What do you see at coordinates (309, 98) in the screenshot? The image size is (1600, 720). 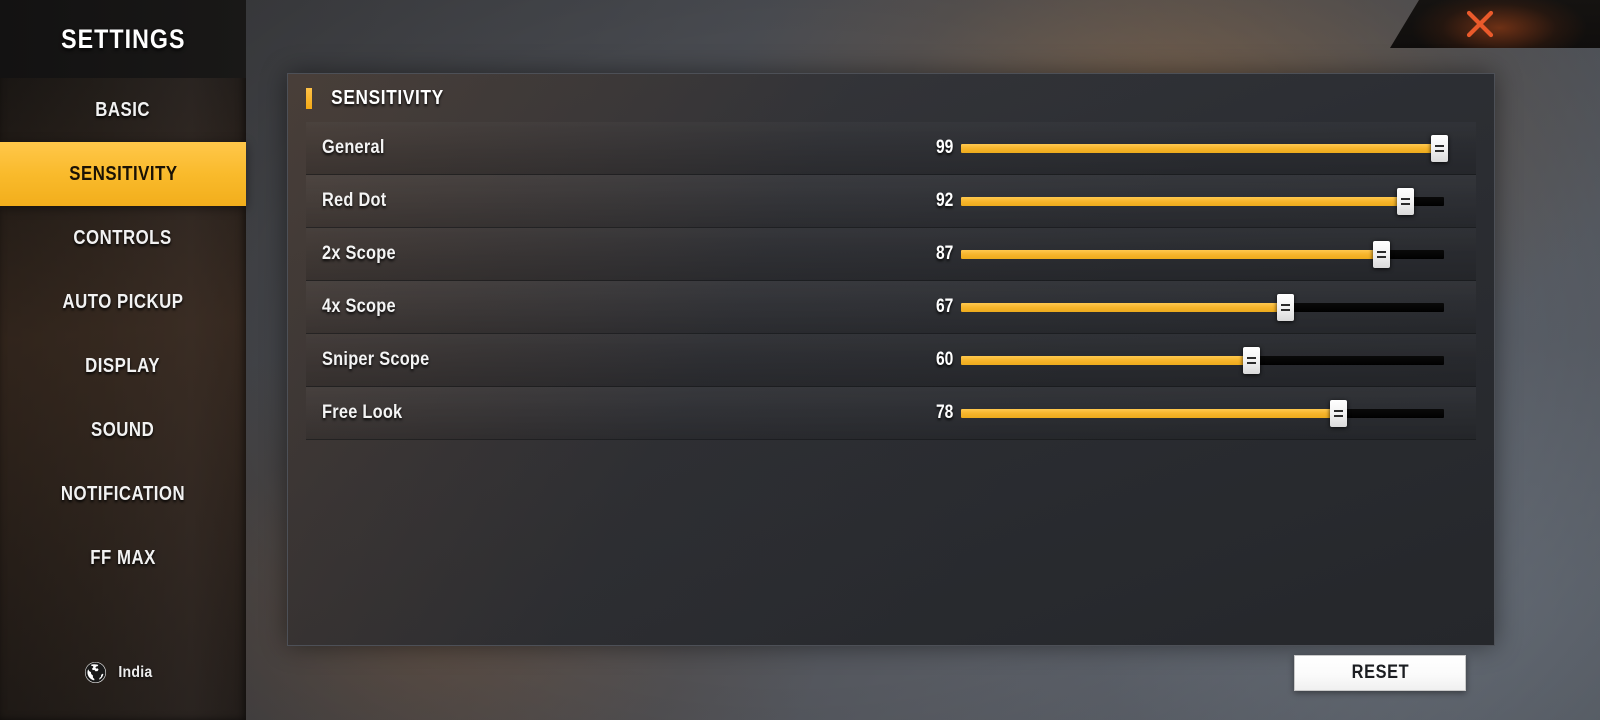 I see `section-accent-bar` at bounding box center [309, 98].